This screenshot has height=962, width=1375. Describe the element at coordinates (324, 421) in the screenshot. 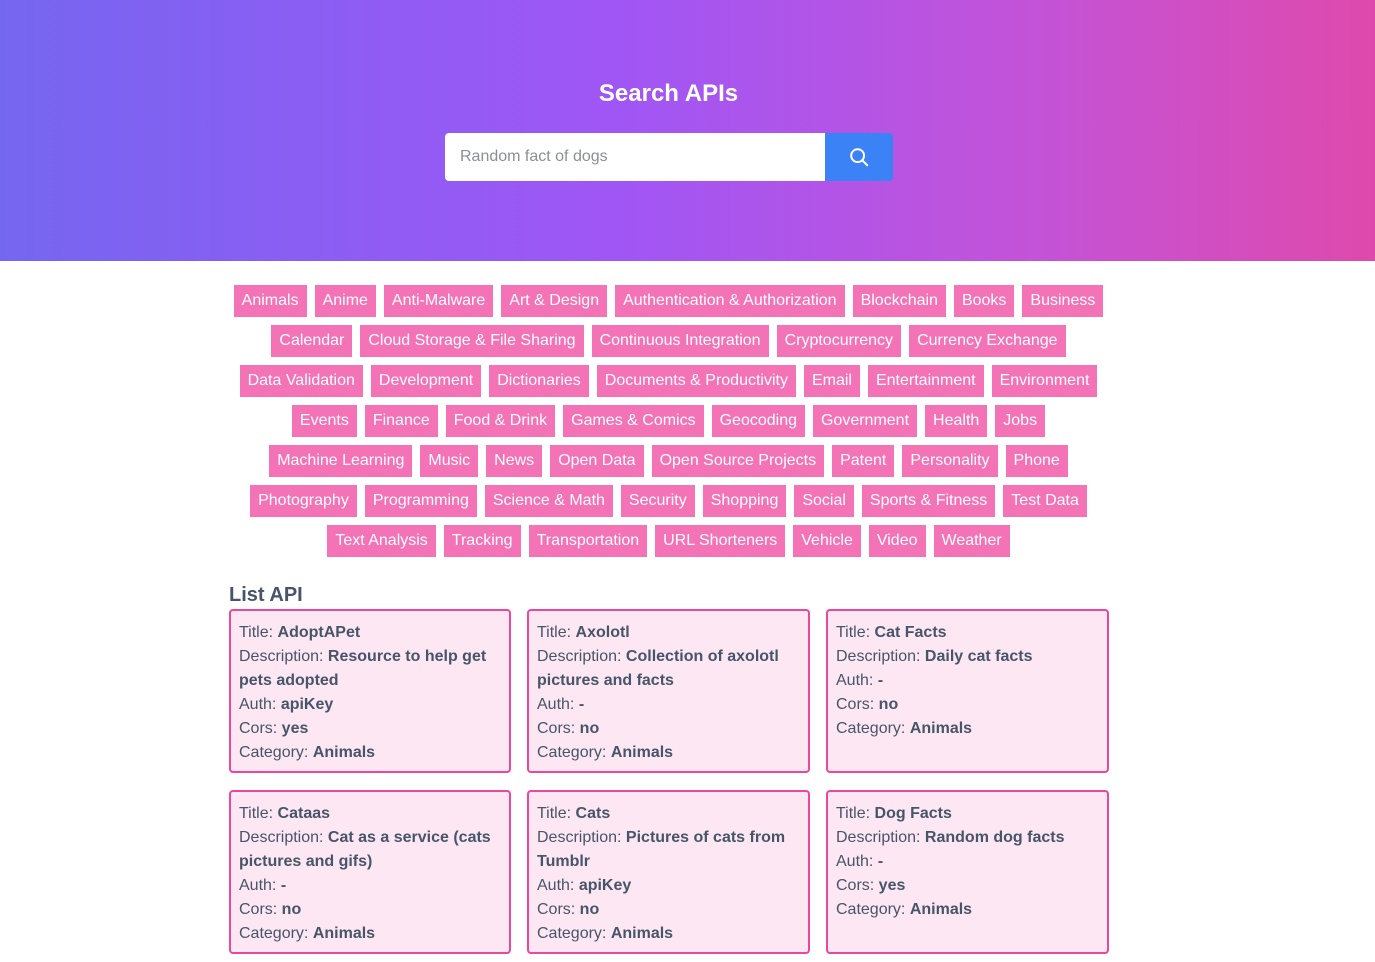

I see `category-tag: Events` at that location.